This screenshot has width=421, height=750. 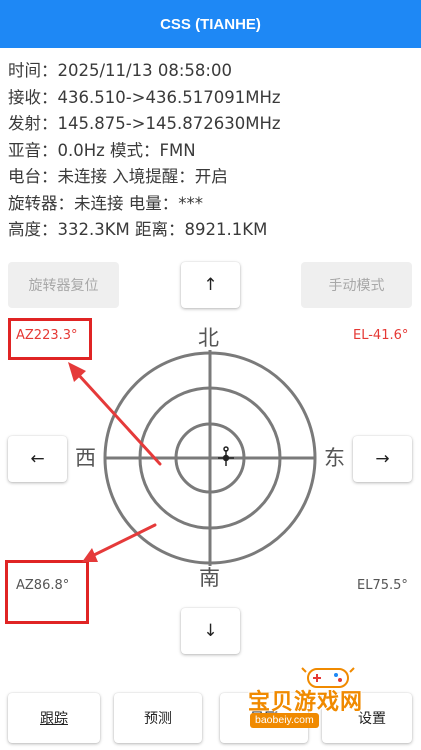 I want to click on annotation-arrow-bottom, so click(x=123, y=540).